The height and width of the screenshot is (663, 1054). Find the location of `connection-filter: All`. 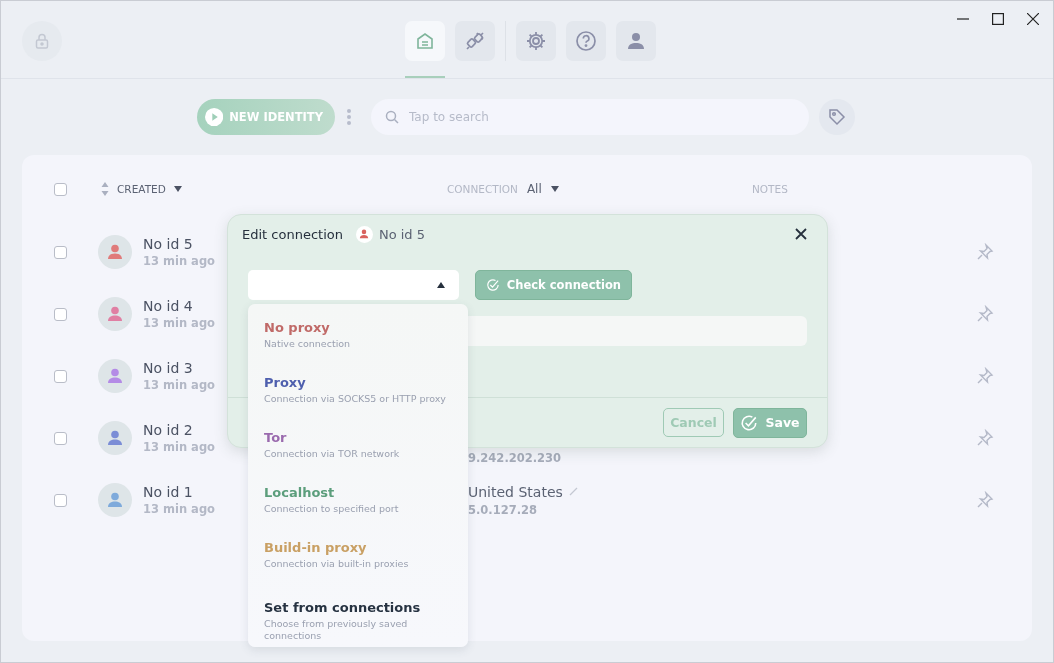

connection-filter: All is located at coordinates (534, 189).